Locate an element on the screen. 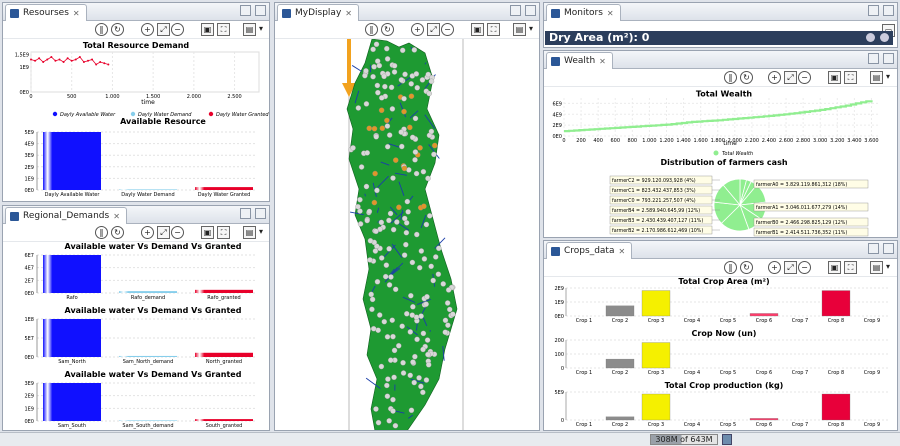 The height and width of the screenshot is (446, 900). river-segment is located at coordinates (365, 195).